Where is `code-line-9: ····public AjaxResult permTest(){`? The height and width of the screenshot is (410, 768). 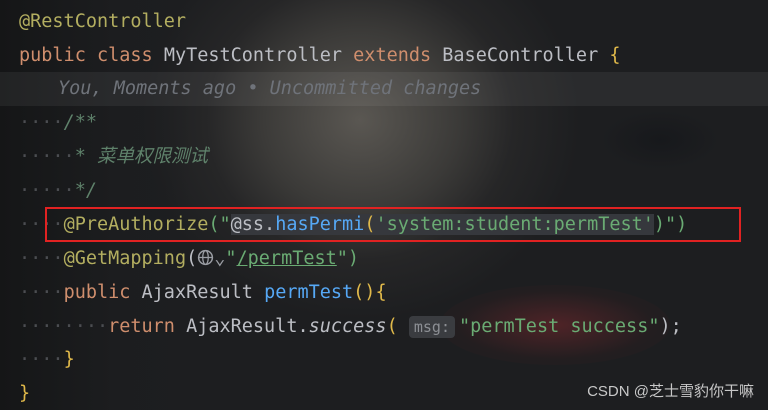
code-line-9: ····public AjaxResult permTest(){ is located at coordinates (203, 292).